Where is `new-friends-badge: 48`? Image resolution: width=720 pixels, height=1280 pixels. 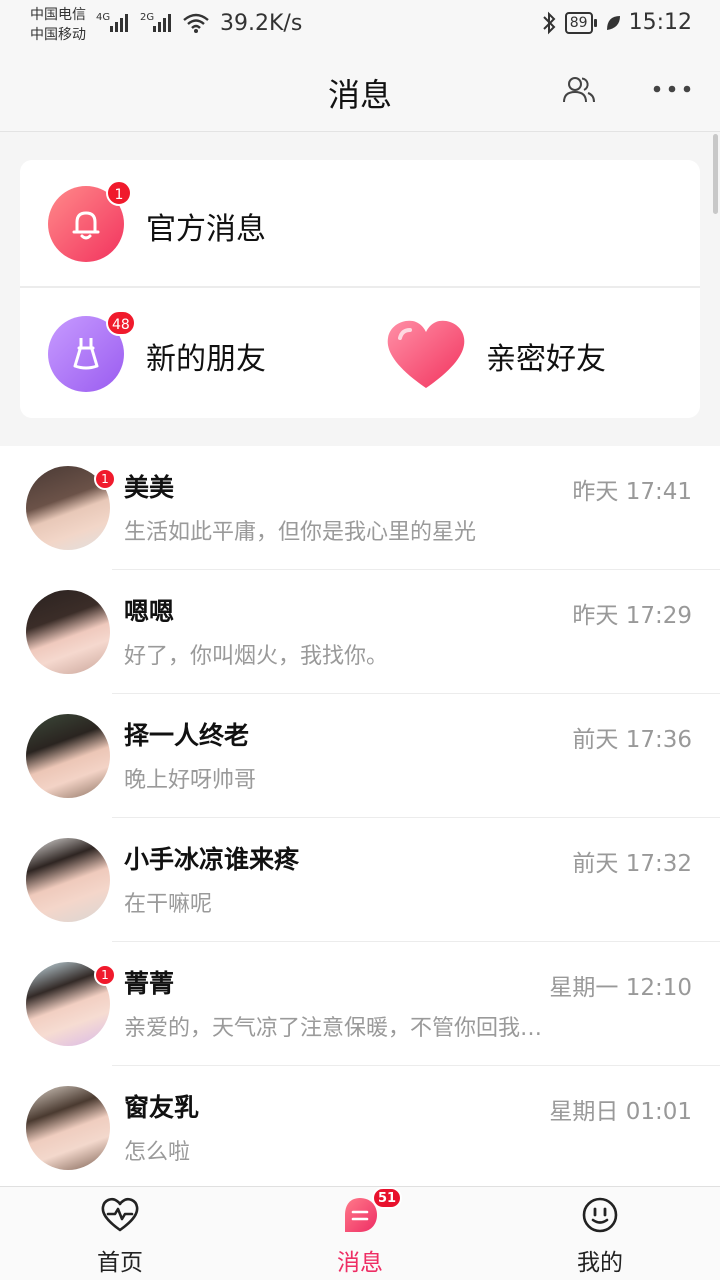 new-friends-badge: 48 is located at coordinates (121, 323).